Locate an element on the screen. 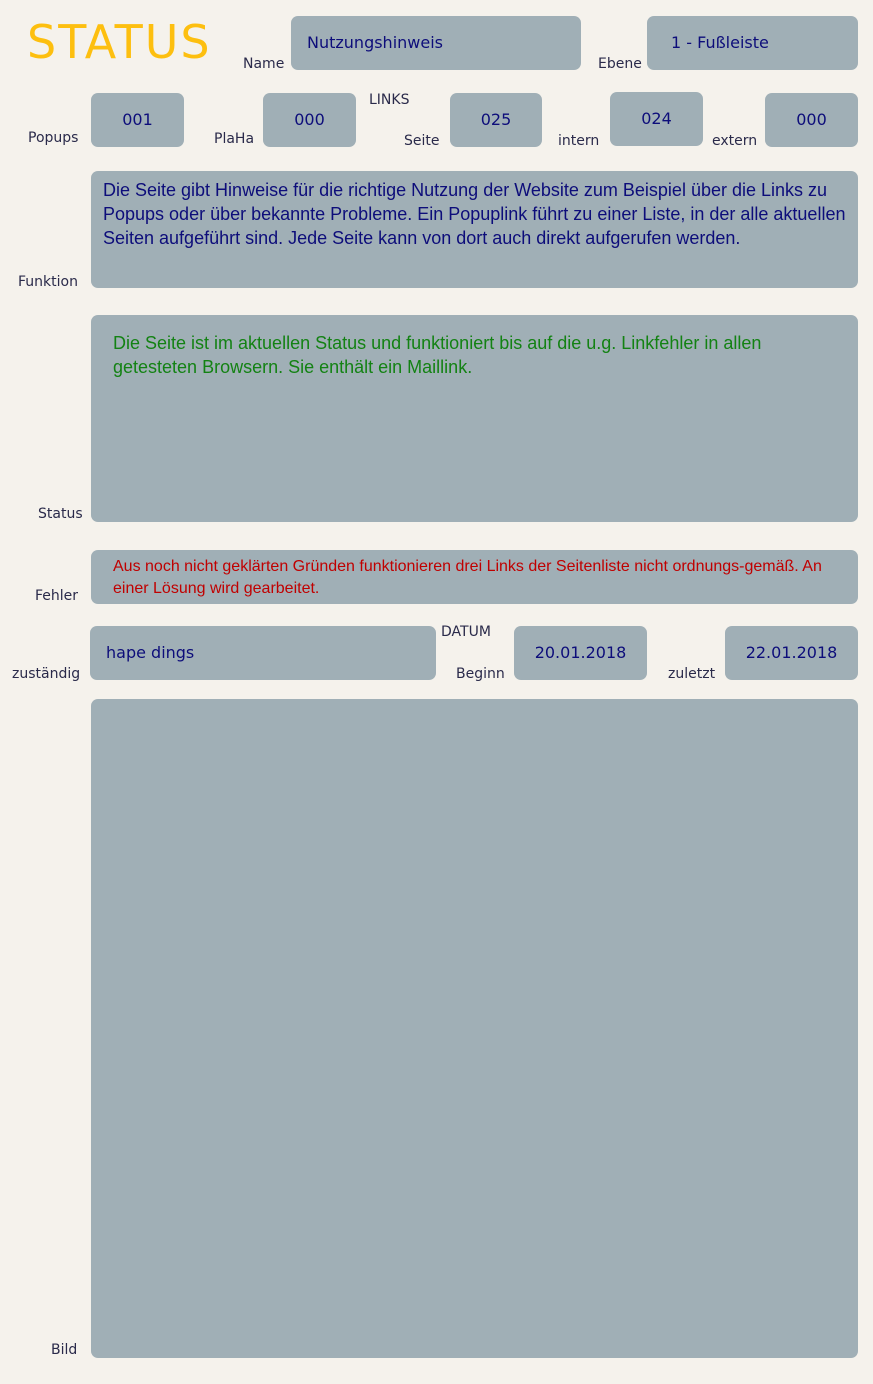 This screenshot has width=873, height=1384. popups-field: 001 is located at coordinates (137, 120).